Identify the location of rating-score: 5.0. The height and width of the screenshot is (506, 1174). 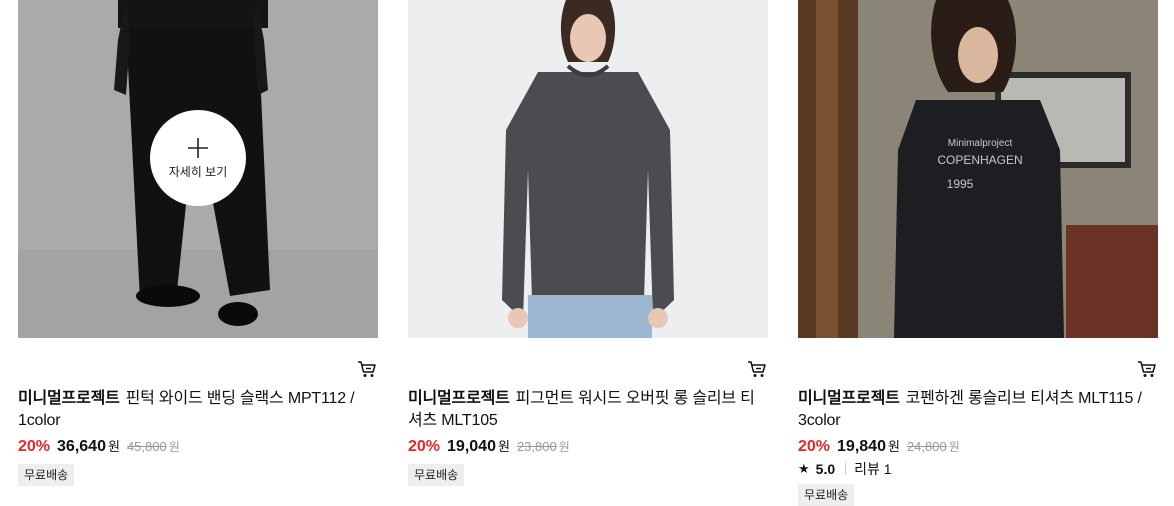
(825, 469).